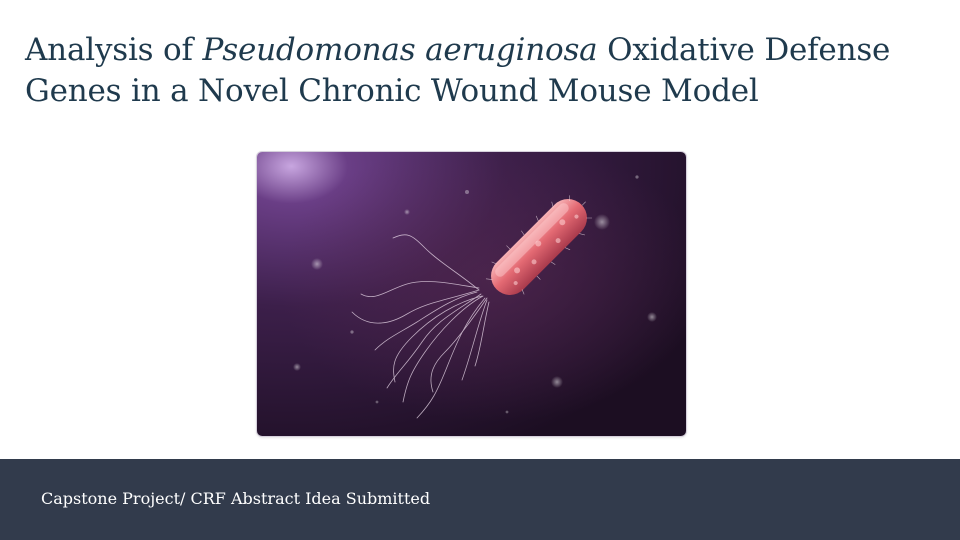 This screenshot has height=540, width=960. What do you see at coordinates (114, 50) in the screenshot?
I see `title-part-1: Analysis of` at bounding box center [114, 50].